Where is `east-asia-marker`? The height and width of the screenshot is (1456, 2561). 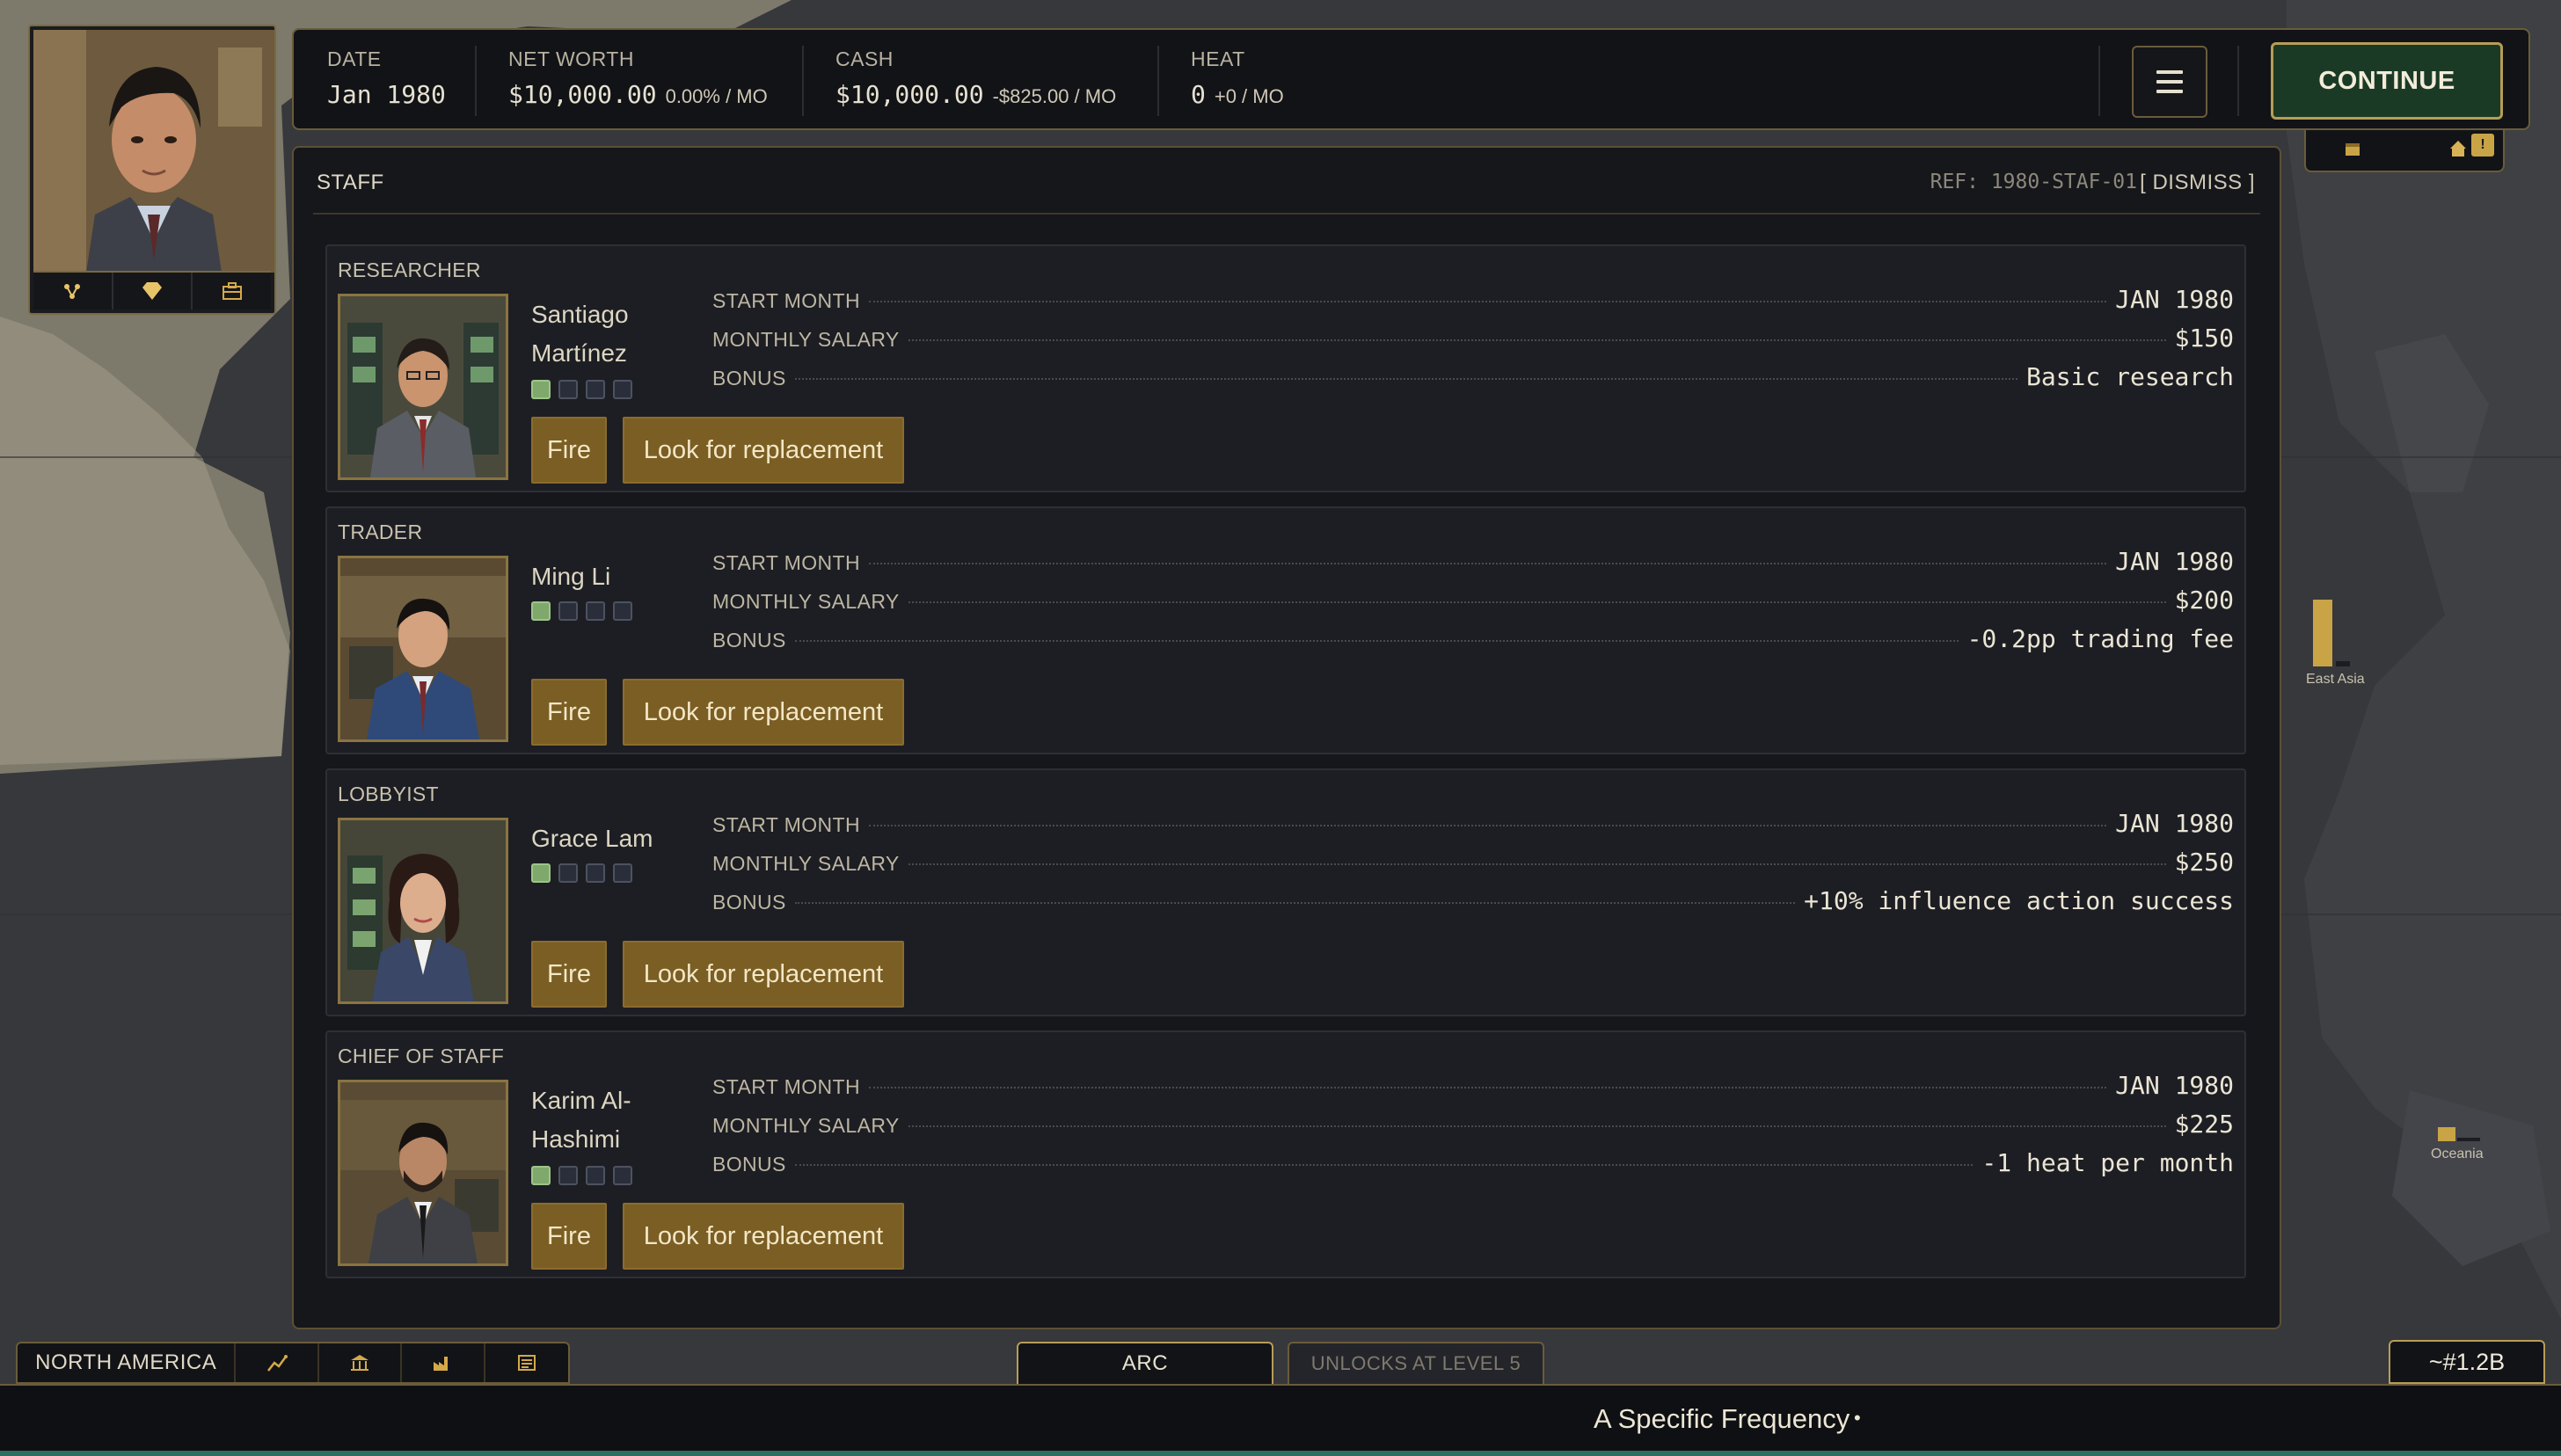
east-asia-marker is located at coordinates (2322, 633).